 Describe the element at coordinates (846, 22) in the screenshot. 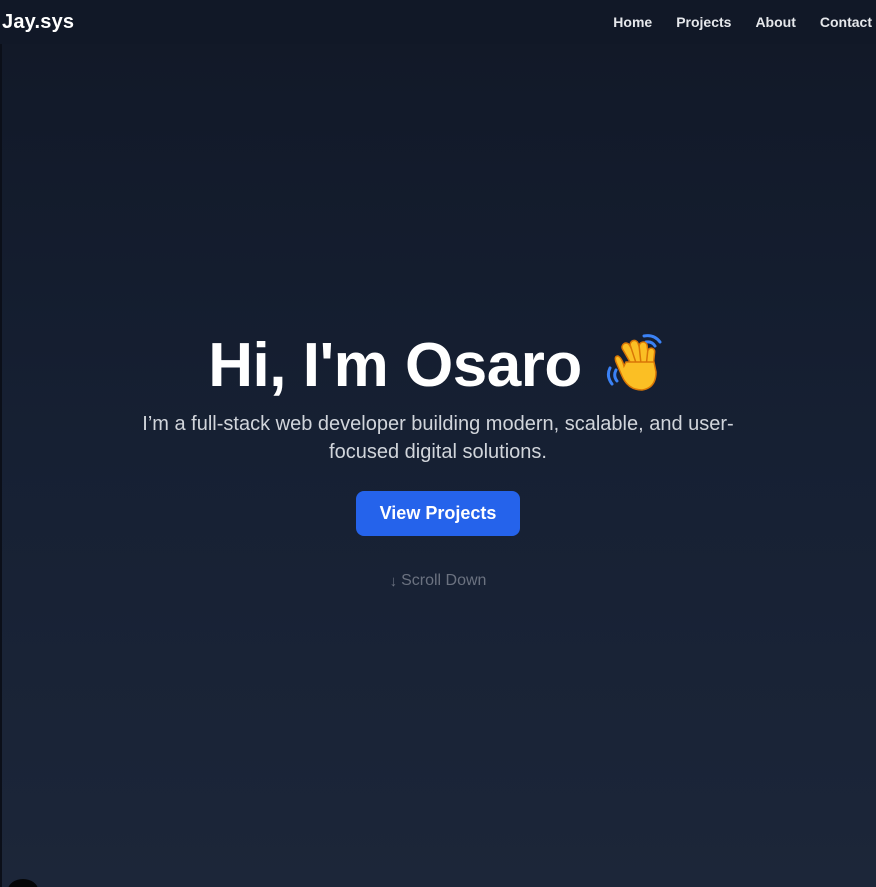

I see `nav-link-contact: Contact` at that location.